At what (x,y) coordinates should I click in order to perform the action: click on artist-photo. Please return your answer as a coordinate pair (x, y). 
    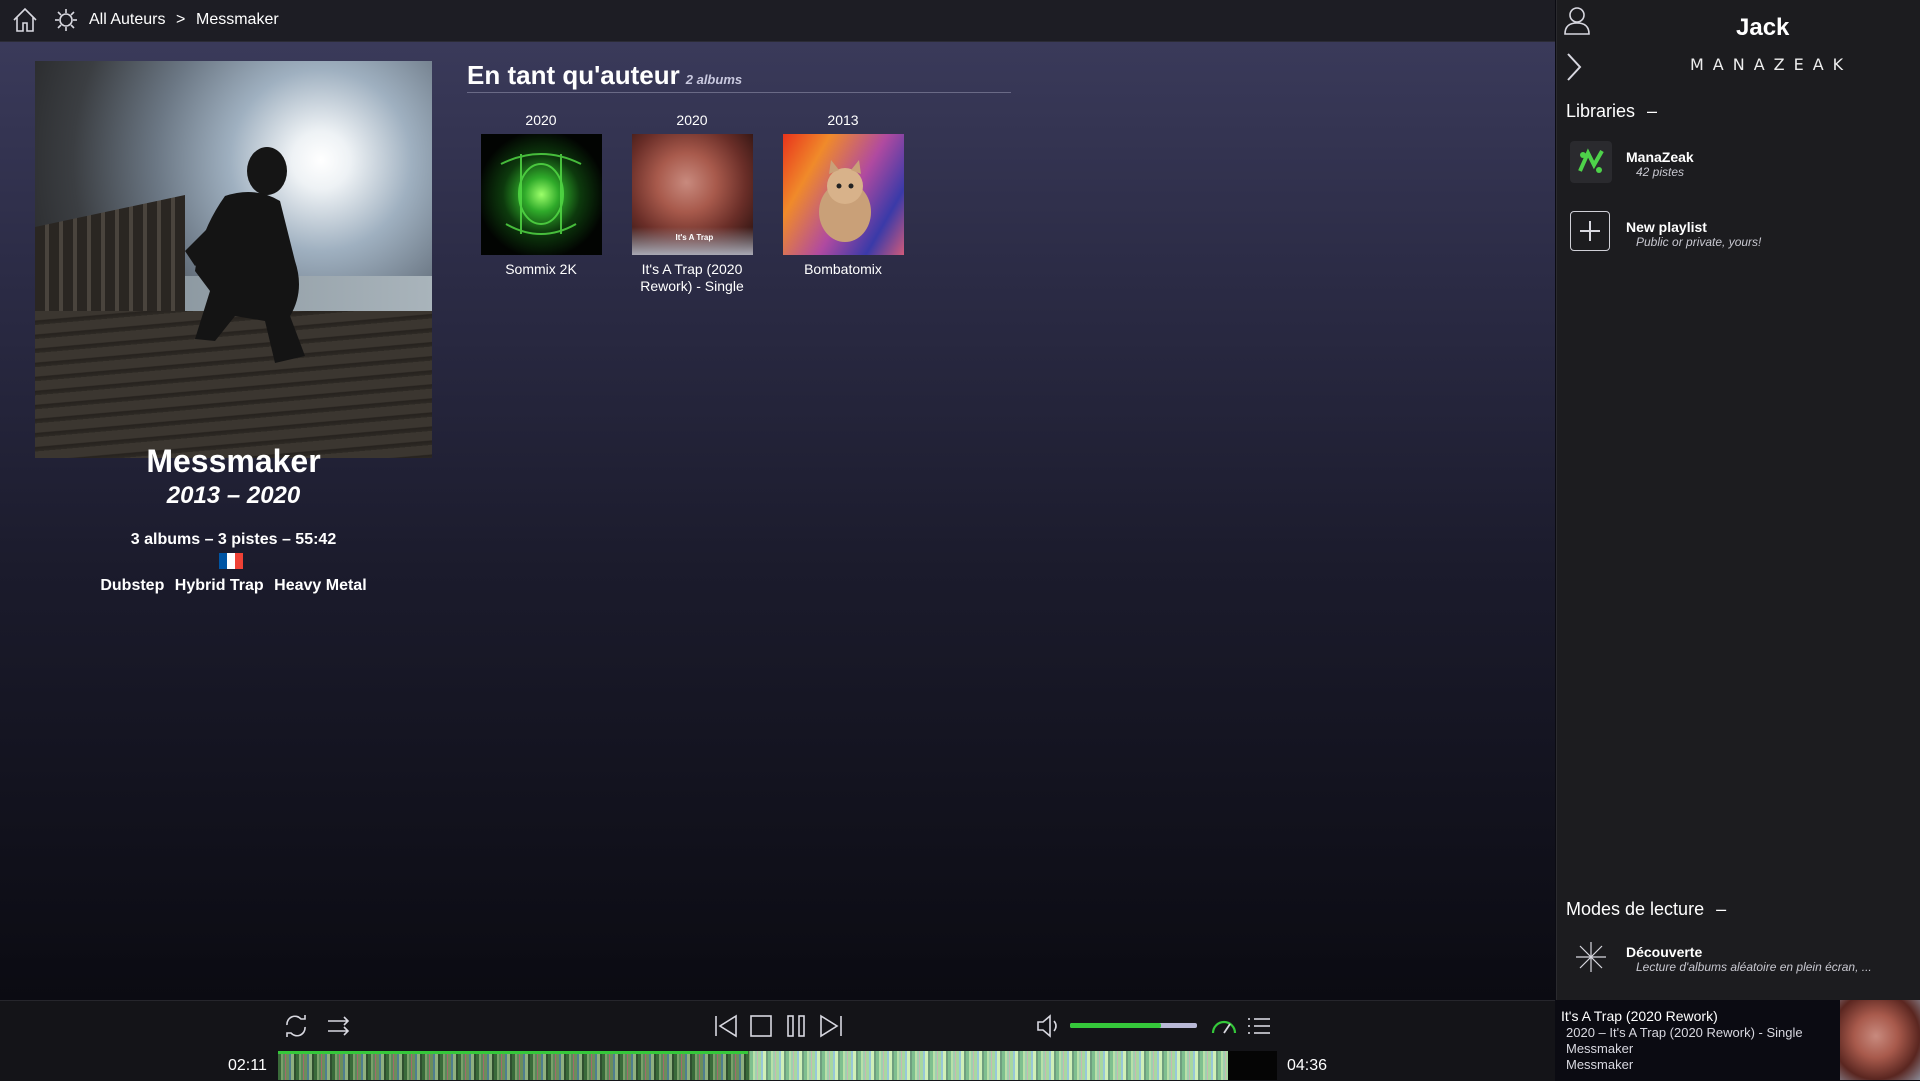
    Looking at the image, I should click on (233, 259).